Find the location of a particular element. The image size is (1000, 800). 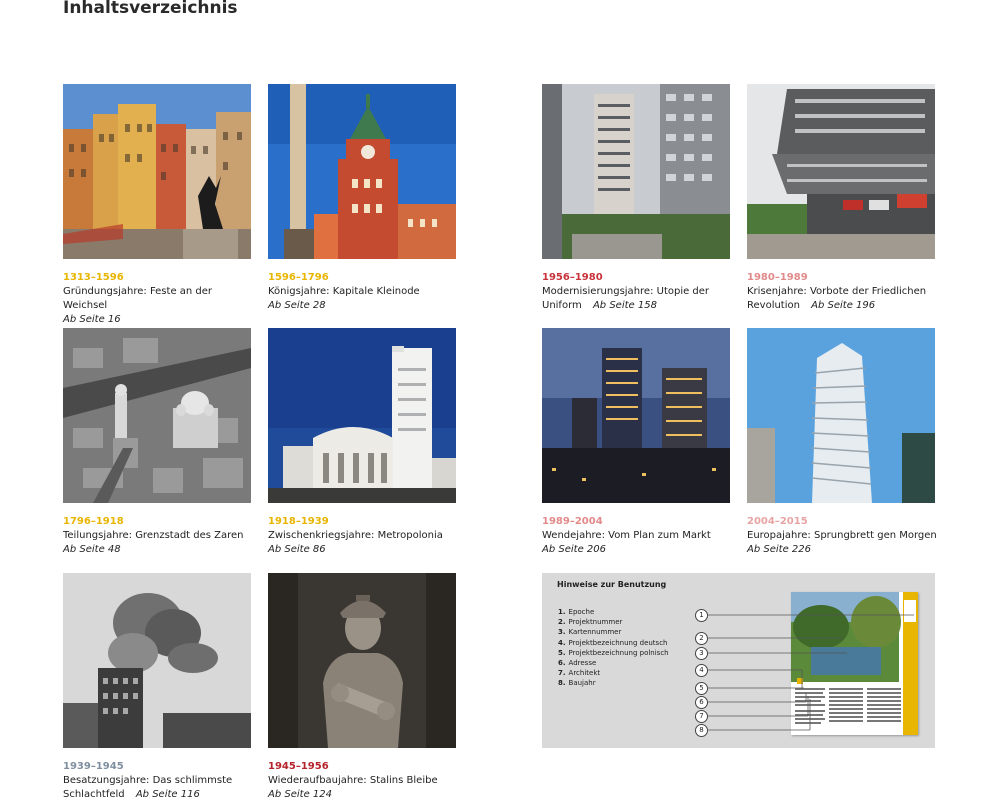

entry-years: 1939–1945 is located at coordinates (93, 766).